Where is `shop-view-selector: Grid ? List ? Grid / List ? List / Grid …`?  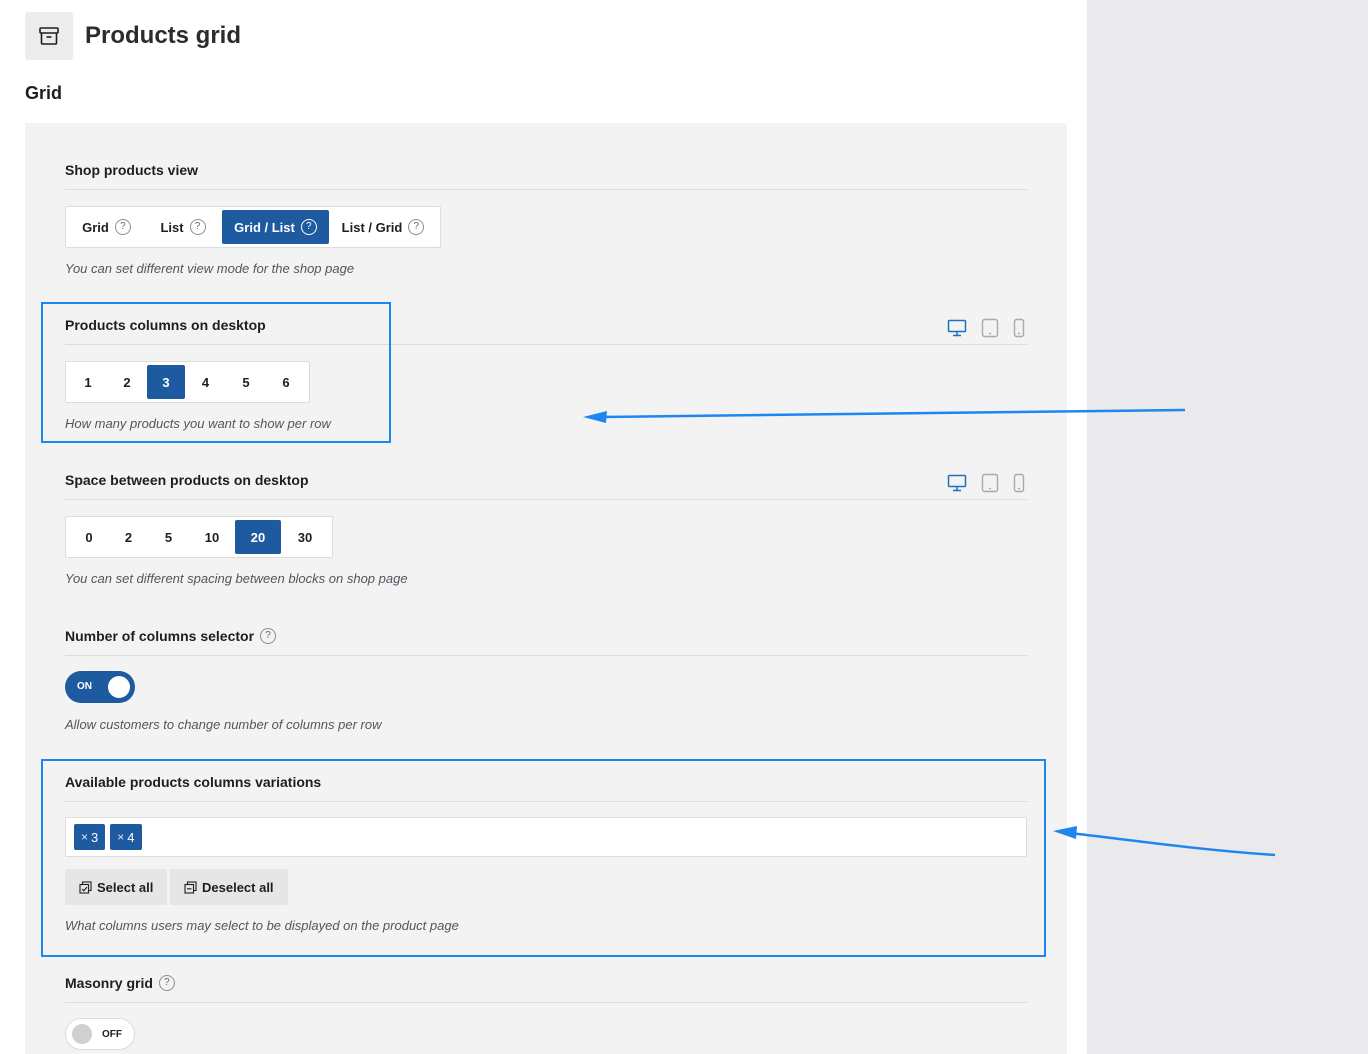 shop-view-selector: Grid ? List ? Grid / List ? List / Grid … is located at coordinates (253, 227).